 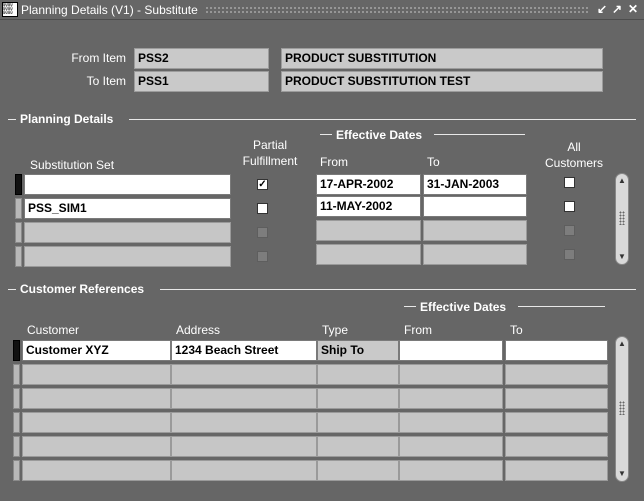 I want to click on plan-from-date-field: 11-MAY-2002, so click(x=368, y=206).